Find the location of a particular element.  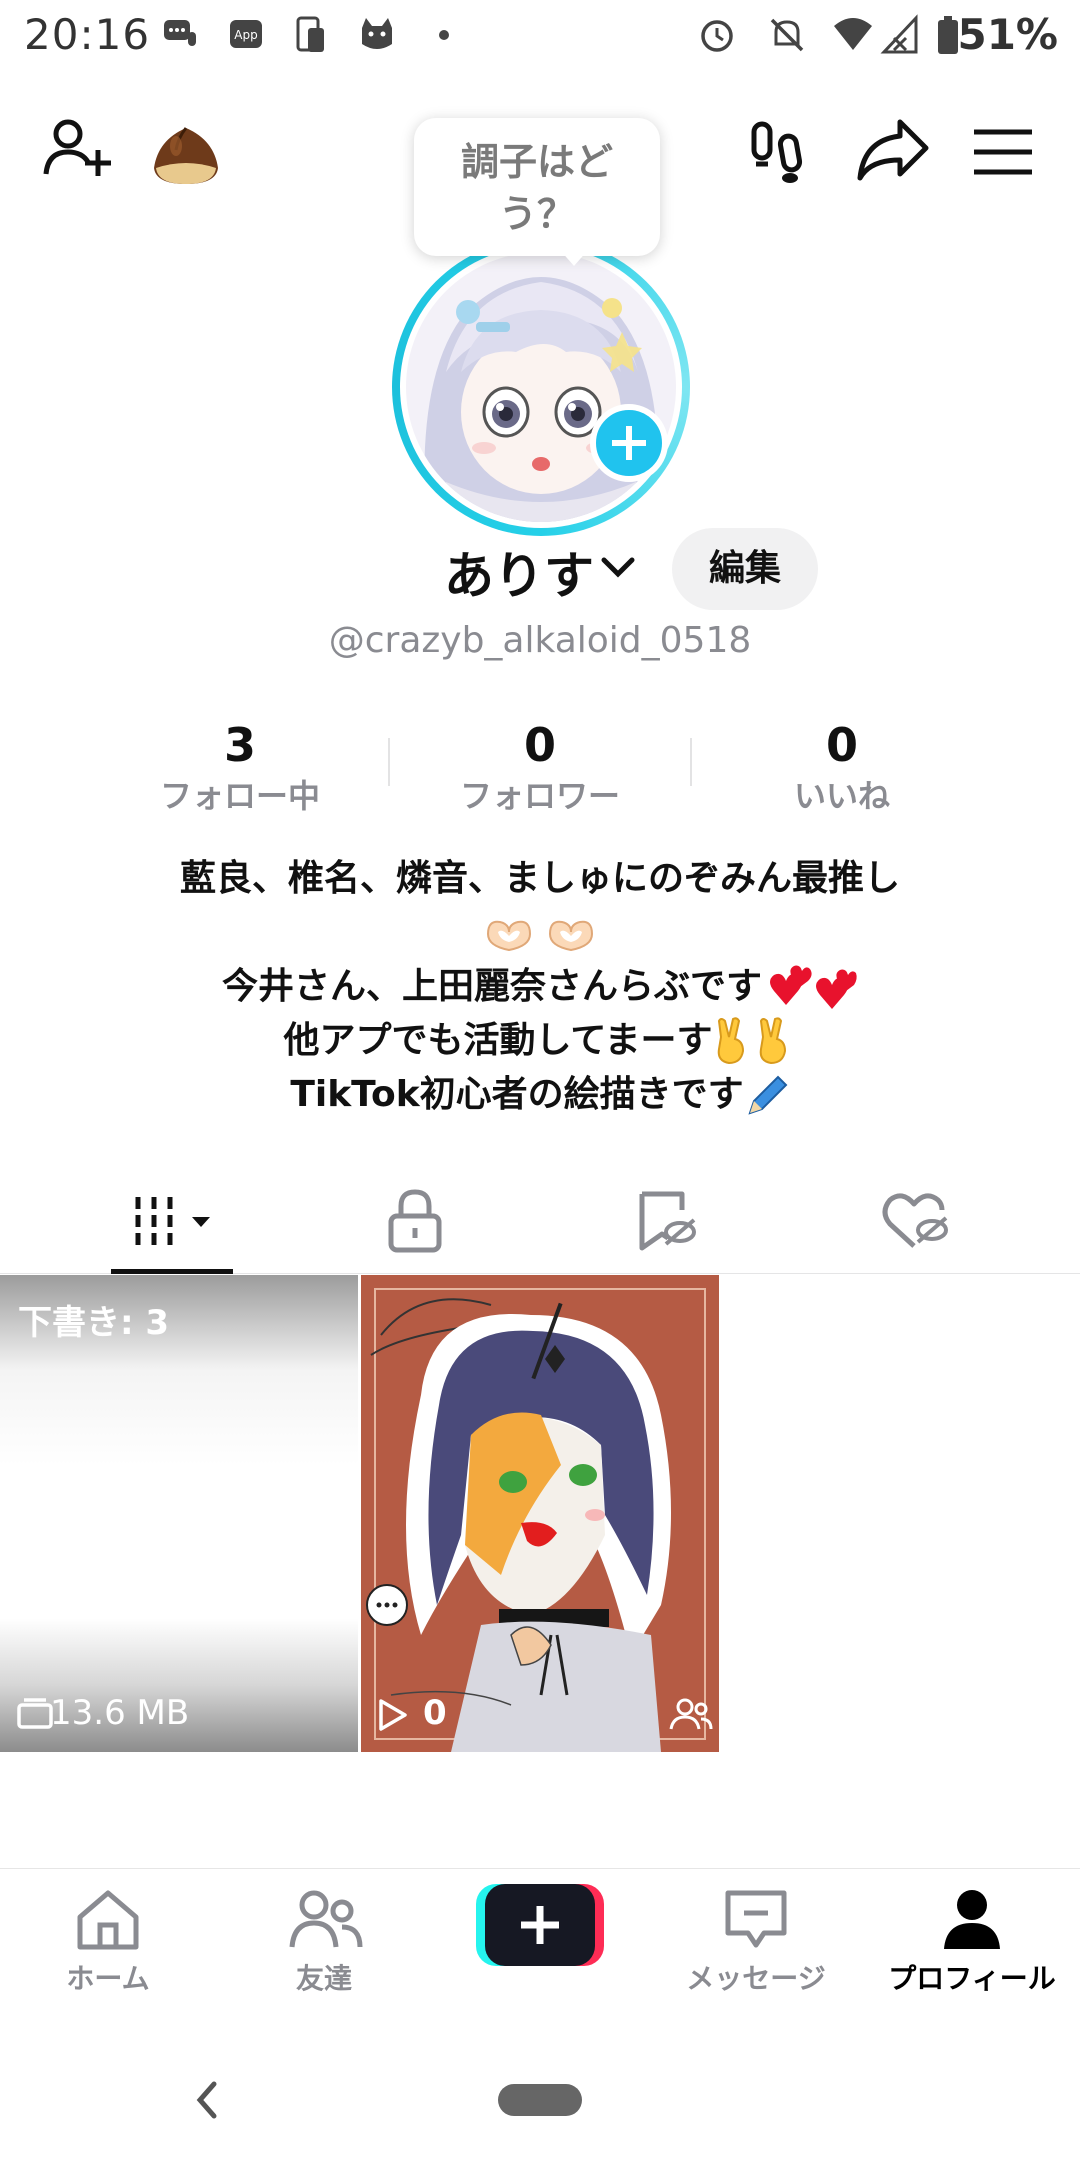

stat-following-label: フォロー中 is located at coordinates (239, 796).